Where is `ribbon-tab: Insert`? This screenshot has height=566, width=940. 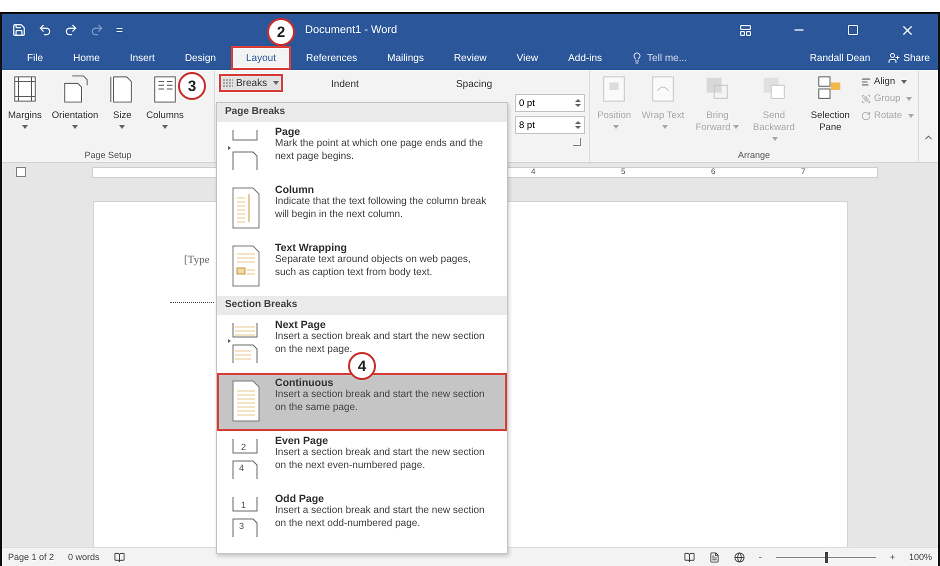
ribbon-tab: Insert is located at coordinates (142, 58).